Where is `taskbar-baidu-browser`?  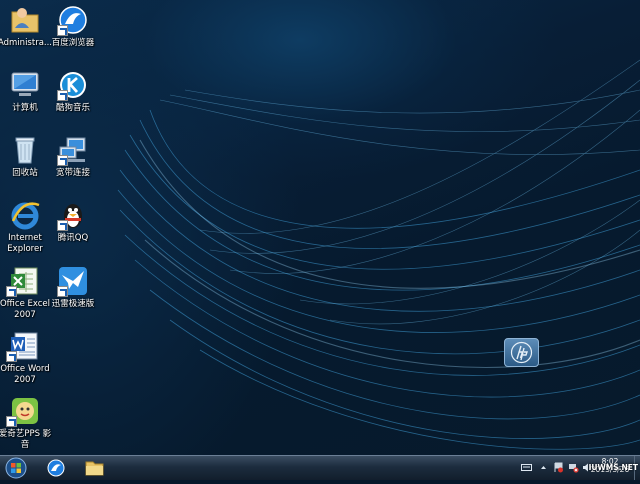
taskbar-baidu-browser is located at coordinates (56, 468).